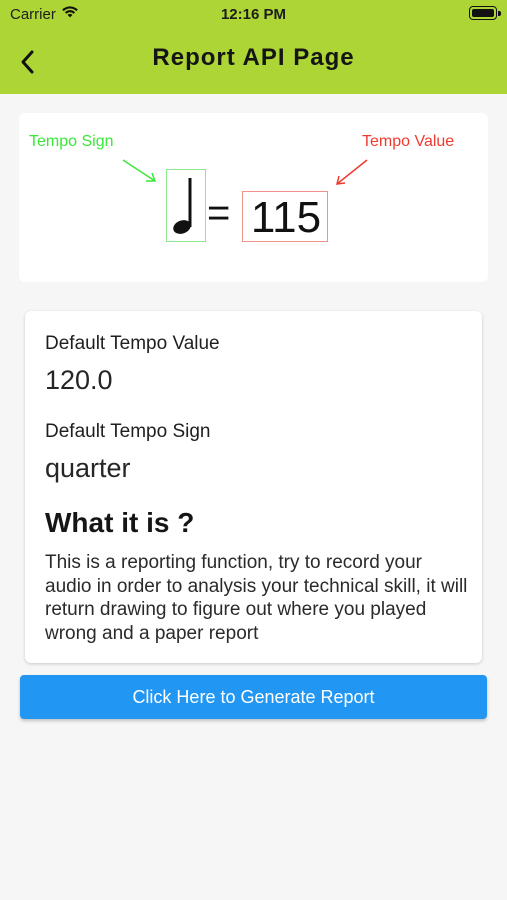 The width and height of the screenshot is (507, 900). I want to click on status-bar: Carrier 12:16 PM, so click(253, 15).